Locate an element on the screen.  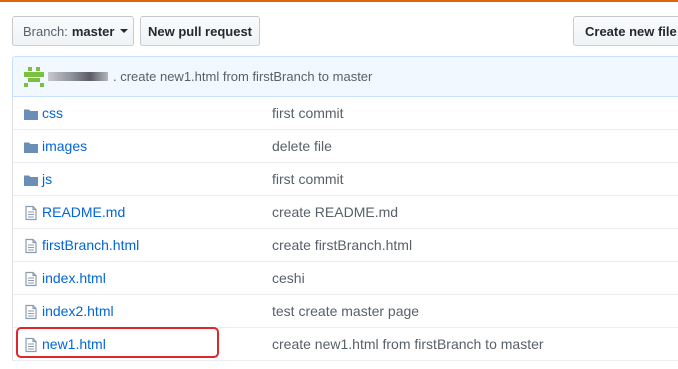
file-name-link: index2.html is located at coordinates (78, 311).